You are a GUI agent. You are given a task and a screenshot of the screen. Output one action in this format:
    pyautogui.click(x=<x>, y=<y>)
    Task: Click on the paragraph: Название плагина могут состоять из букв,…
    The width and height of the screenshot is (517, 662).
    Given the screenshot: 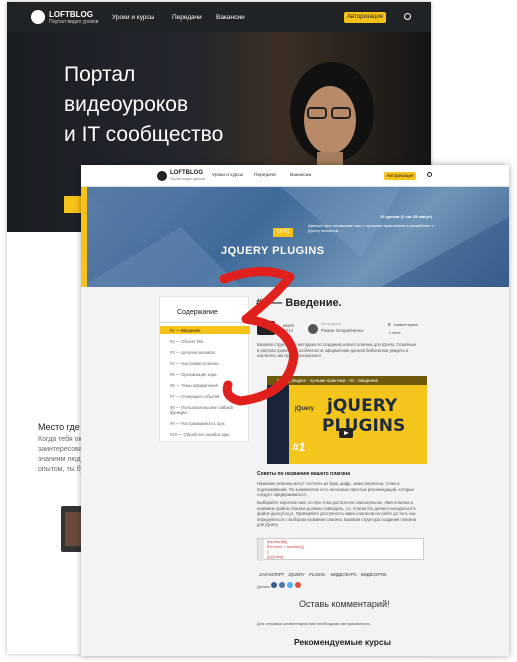 What is the action you would take?
    pyautogui.click(x=336, y=489)
    